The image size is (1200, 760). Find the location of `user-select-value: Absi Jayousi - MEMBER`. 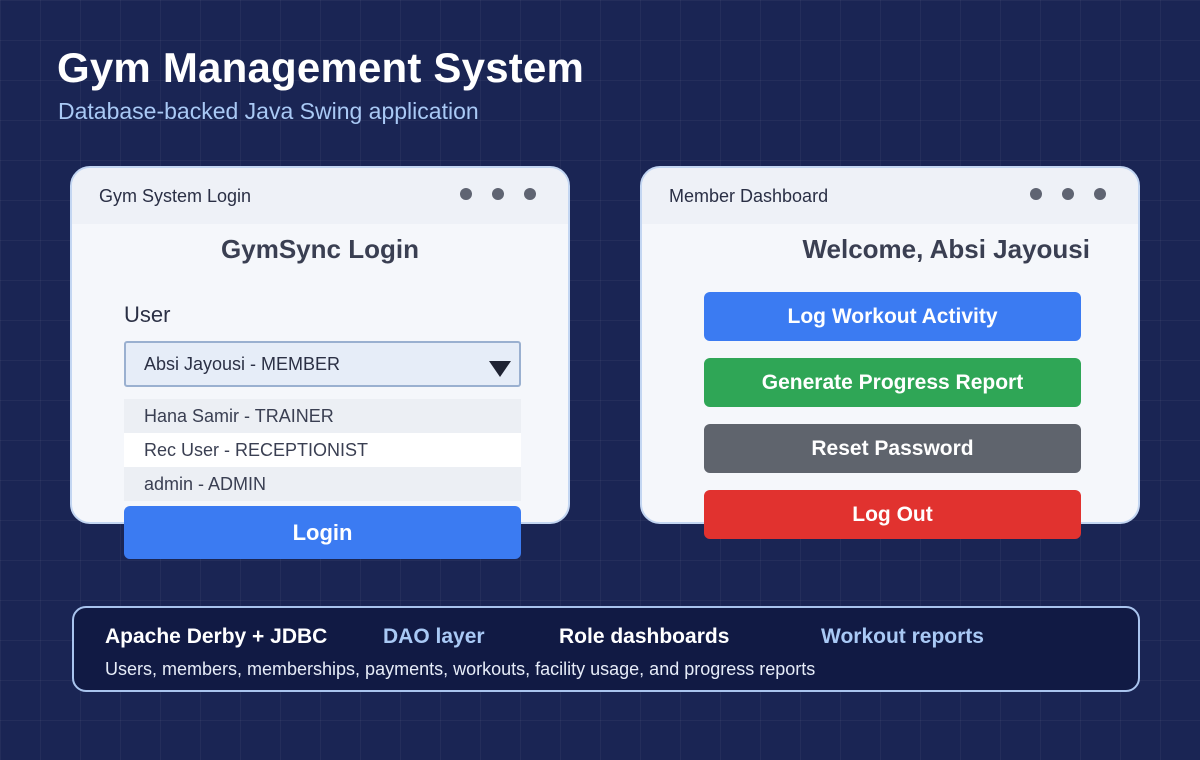

user-select-value: Absi Jayousi - MEMBER is located at coordinates (242, 364).